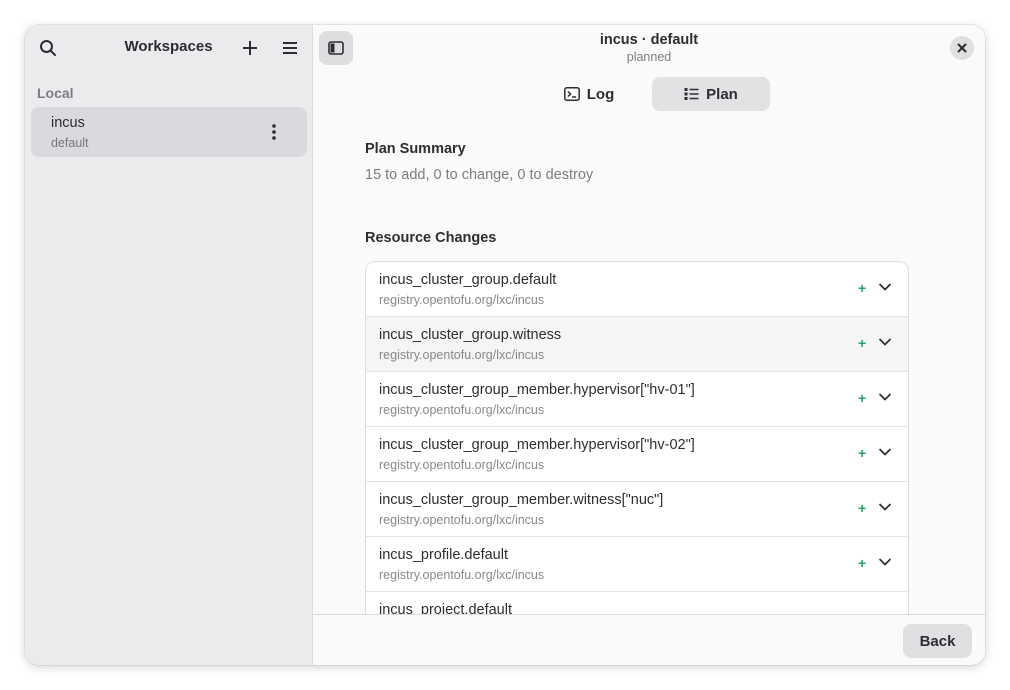 Image resolution: width=1010 pixels, height=690 pixels. I want to click on close-icon, so click(962, 48).